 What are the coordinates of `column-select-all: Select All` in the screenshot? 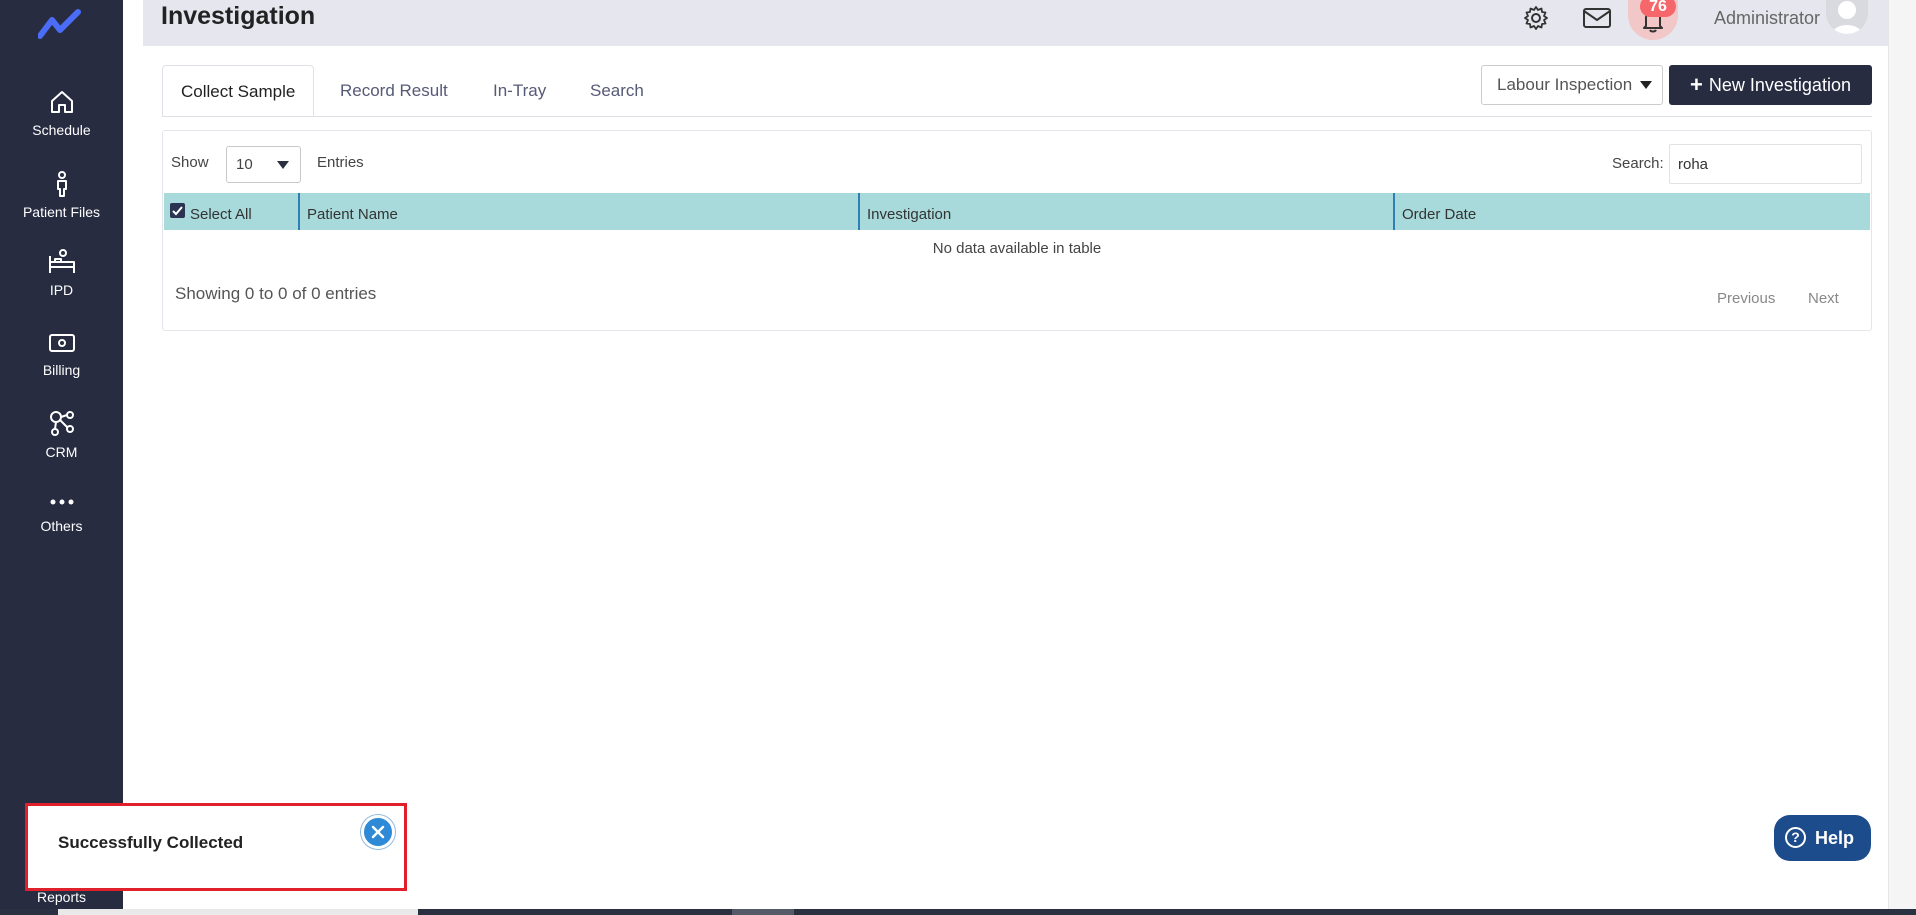 It's located at (221, 211).